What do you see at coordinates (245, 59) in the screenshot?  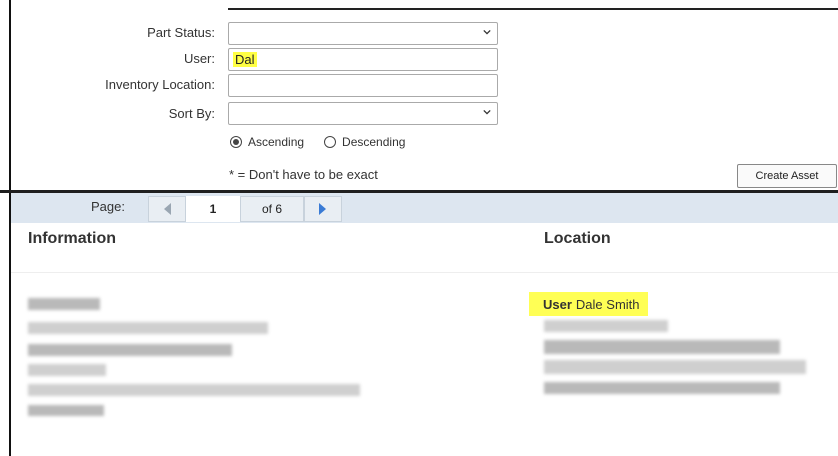 I see `user-input-value: Dal` at bounding box center [245, 59].